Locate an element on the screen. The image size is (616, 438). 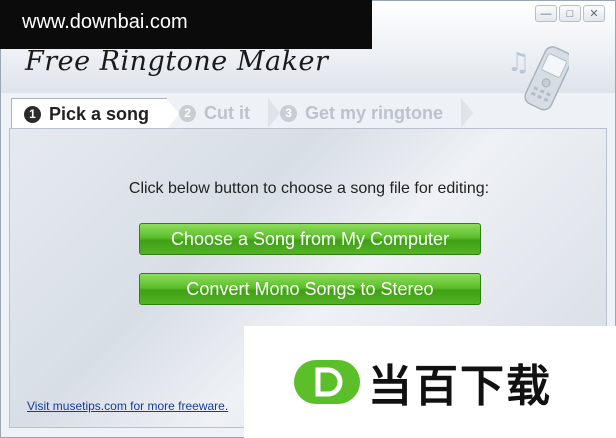
tab-cut-it: 2 Cut it is located at coordinates (224, 113).